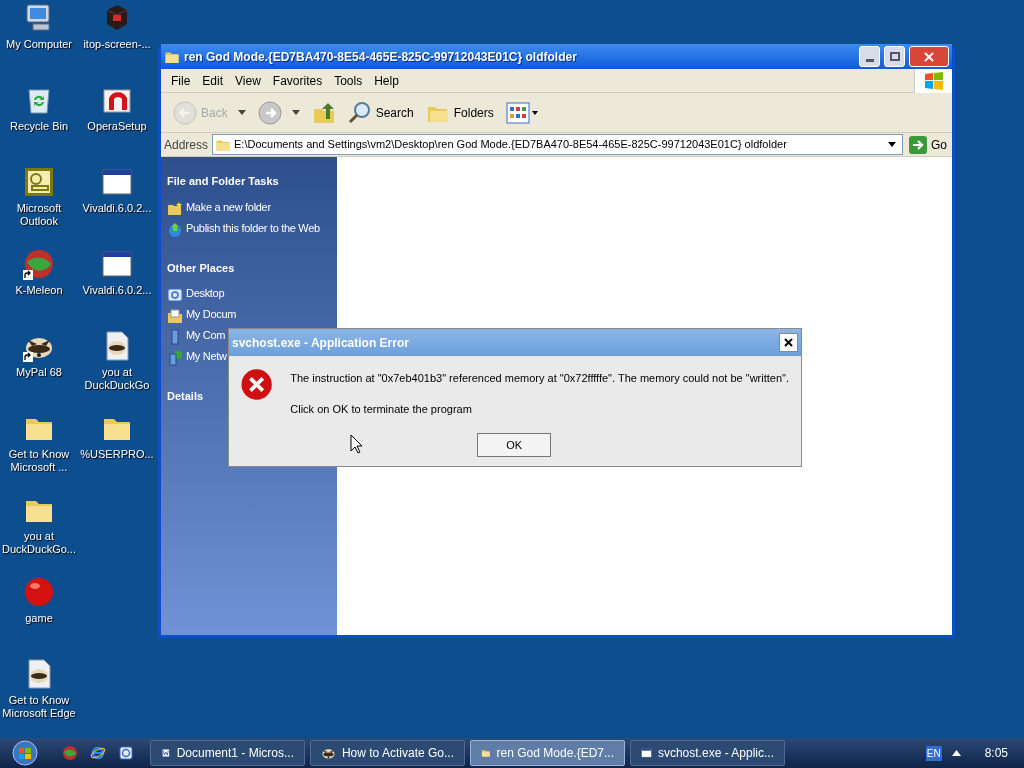 The height and width of the screenshot is (768, 1024). I want to click on maximize-button, so click(894, 56).